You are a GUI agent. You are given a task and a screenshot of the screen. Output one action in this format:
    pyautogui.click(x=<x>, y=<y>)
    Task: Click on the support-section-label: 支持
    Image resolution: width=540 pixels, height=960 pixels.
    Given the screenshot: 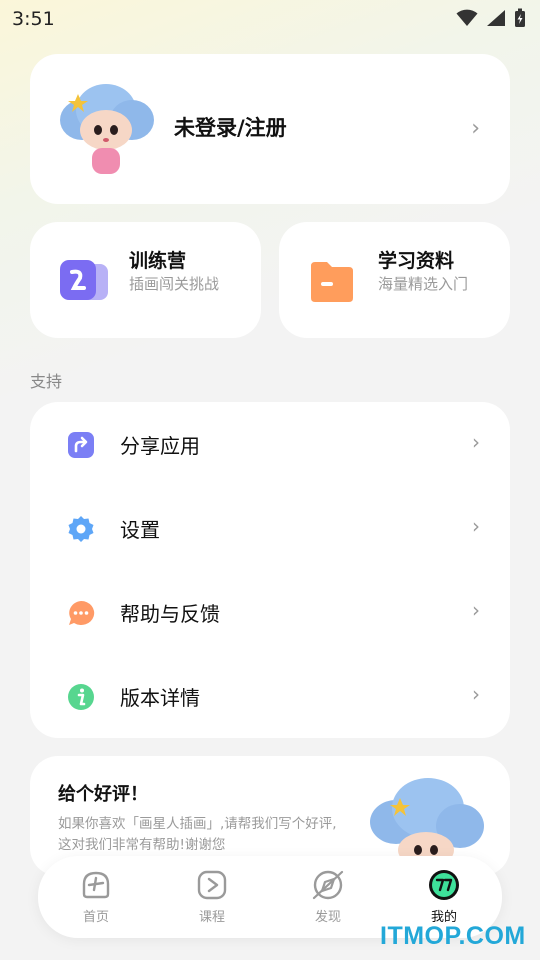 What is the action you would take?
    pyautogui.click(x=46, y=381)
    